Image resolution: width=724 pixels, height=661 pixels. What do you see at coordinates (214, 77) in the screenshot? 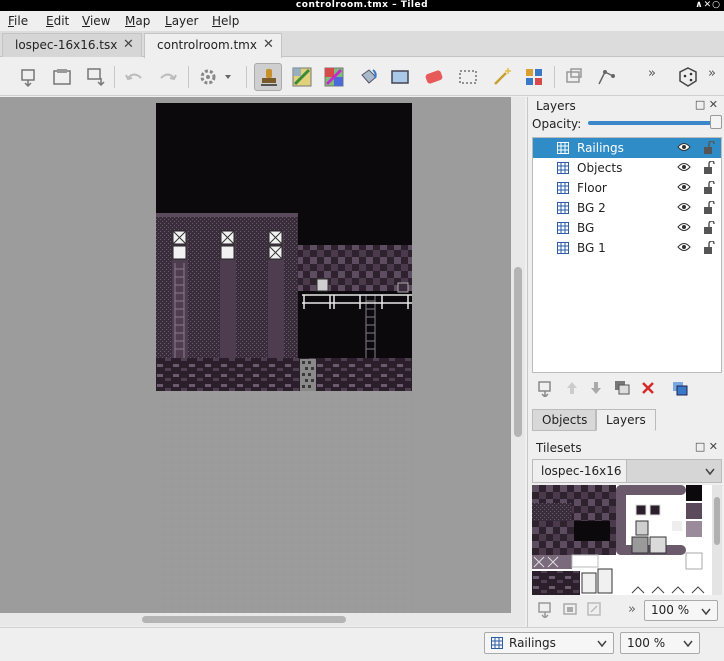
I see `commands-button` at bounding box center [214, 77].